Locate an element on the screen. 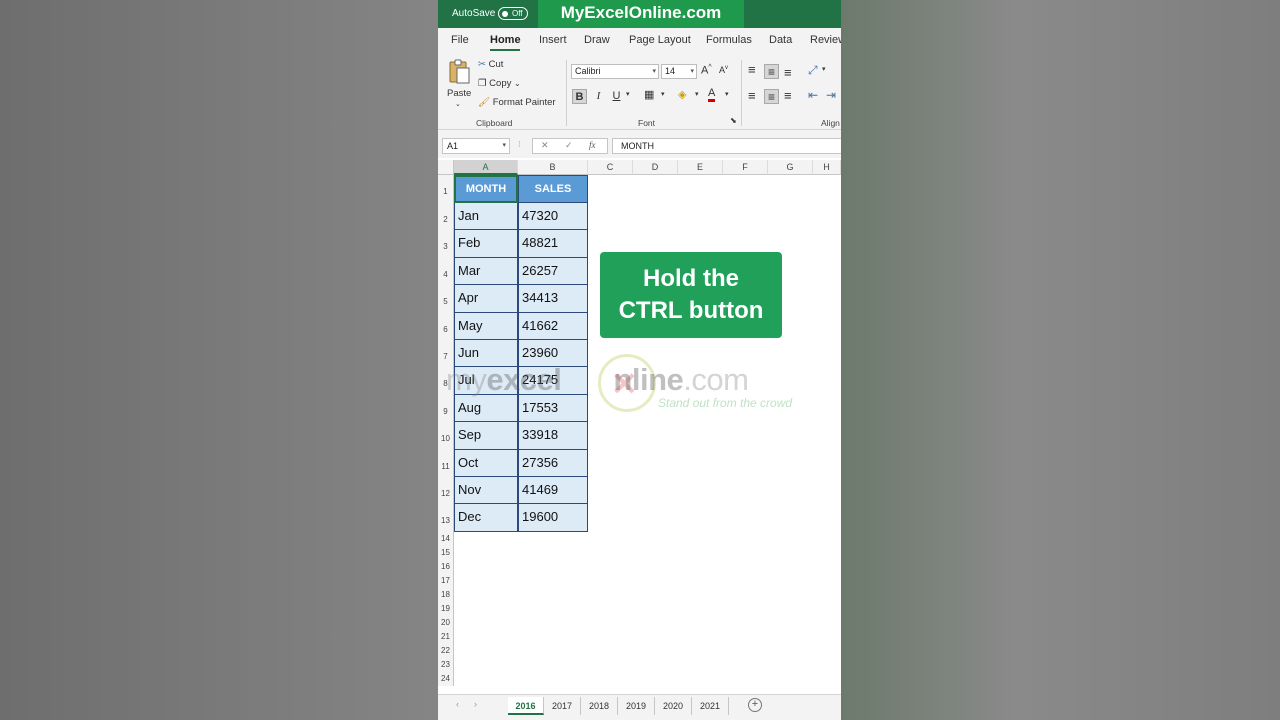 The width and height of the screenshot is (1280, 720). fill-color-icon: ◈ is located at coordinates (682, 94).